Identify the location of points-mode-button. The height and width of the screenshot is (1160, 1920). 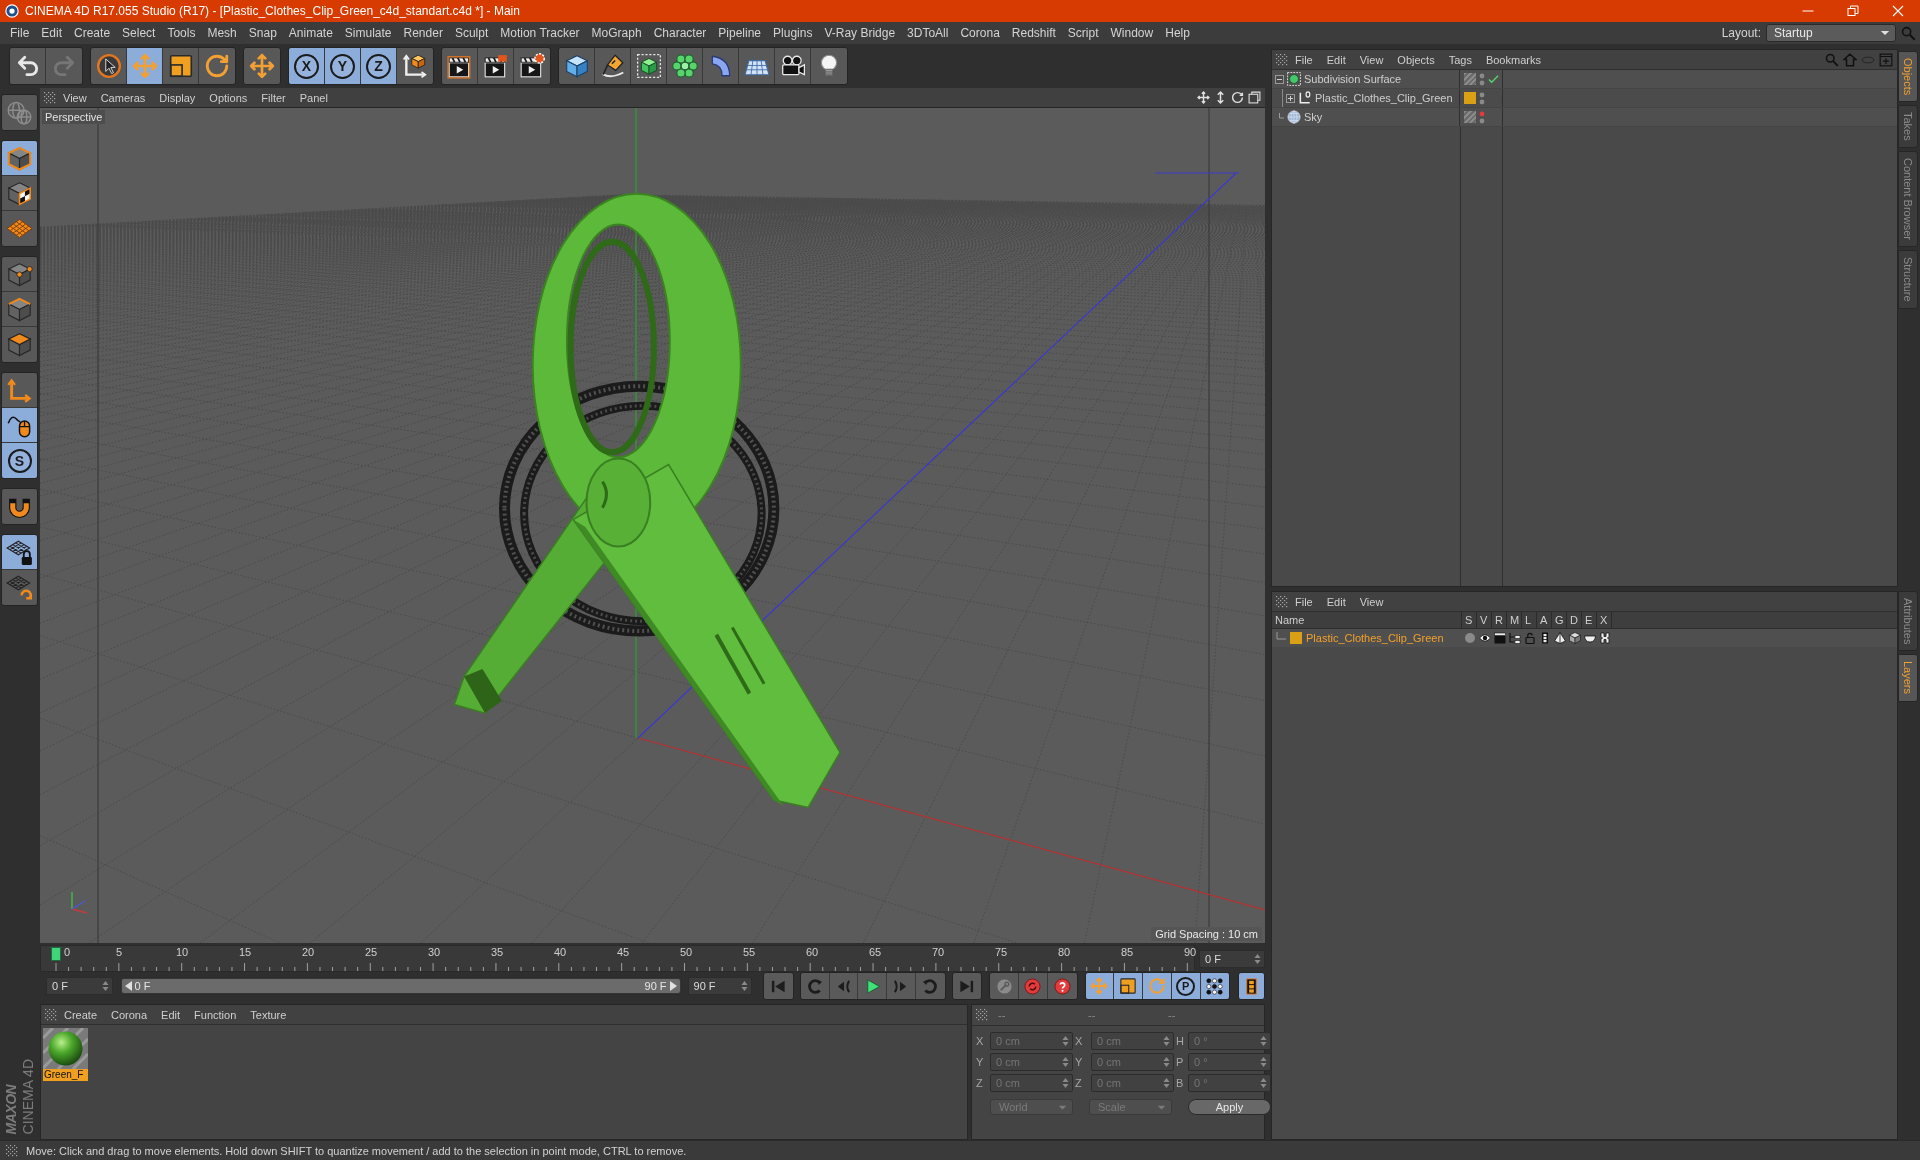
(19, 274).